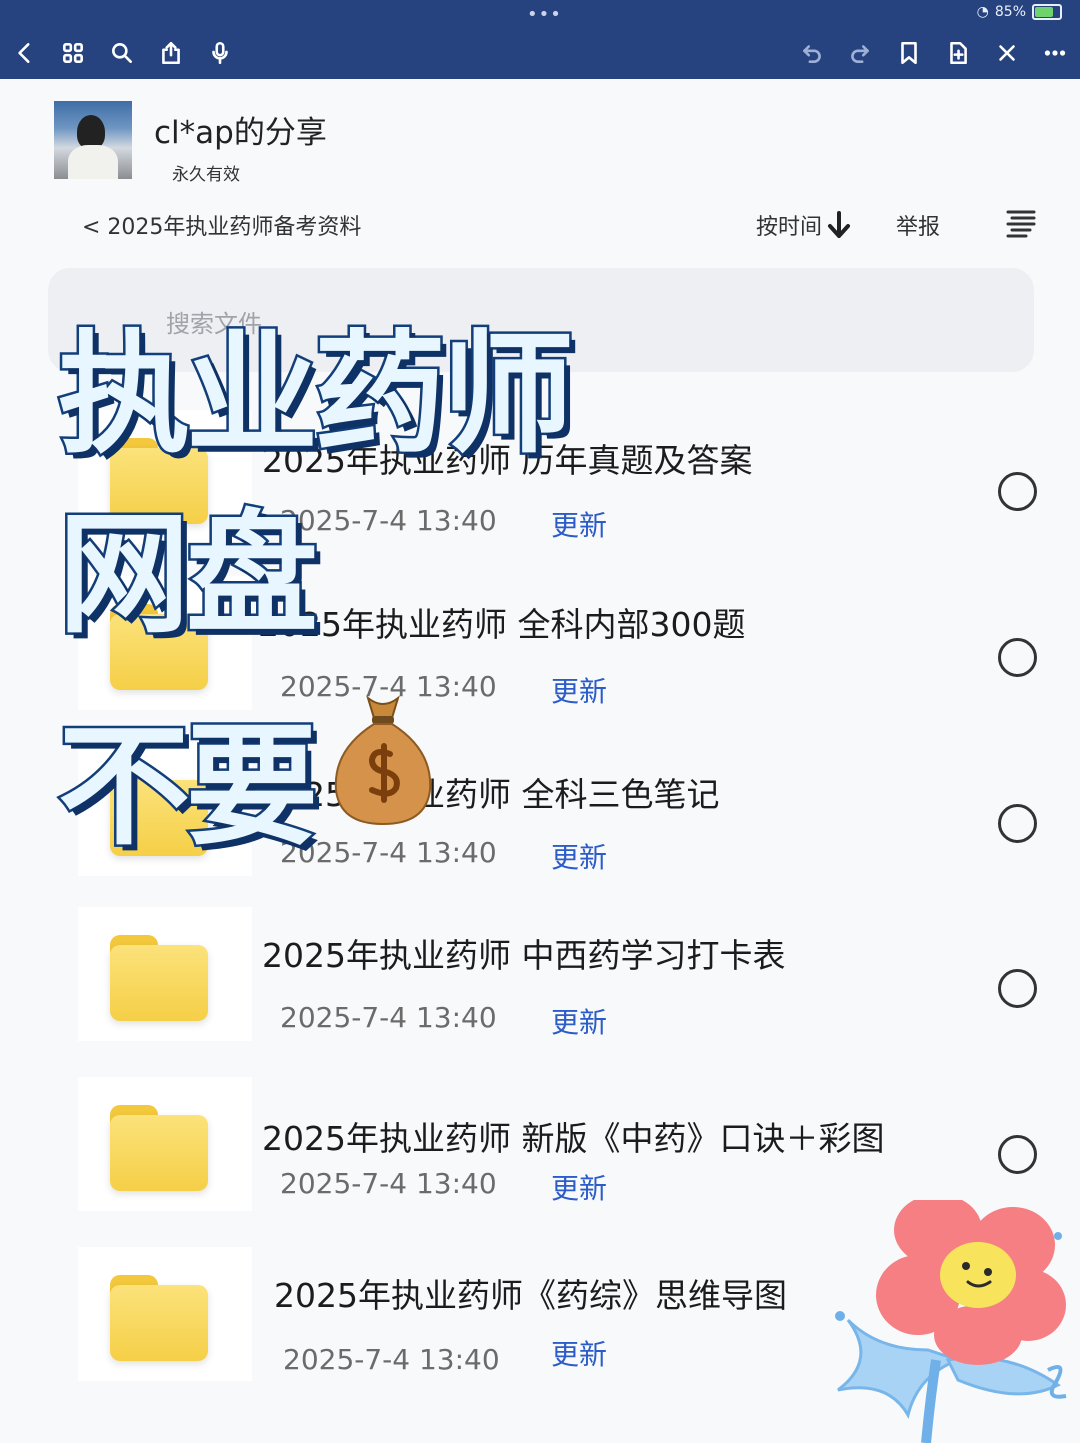 The image size is (1080, 1443). What do you see at coordinates (91, 132) in the screenshot?
I see `avatar-head` at bounding box center [91, 132].